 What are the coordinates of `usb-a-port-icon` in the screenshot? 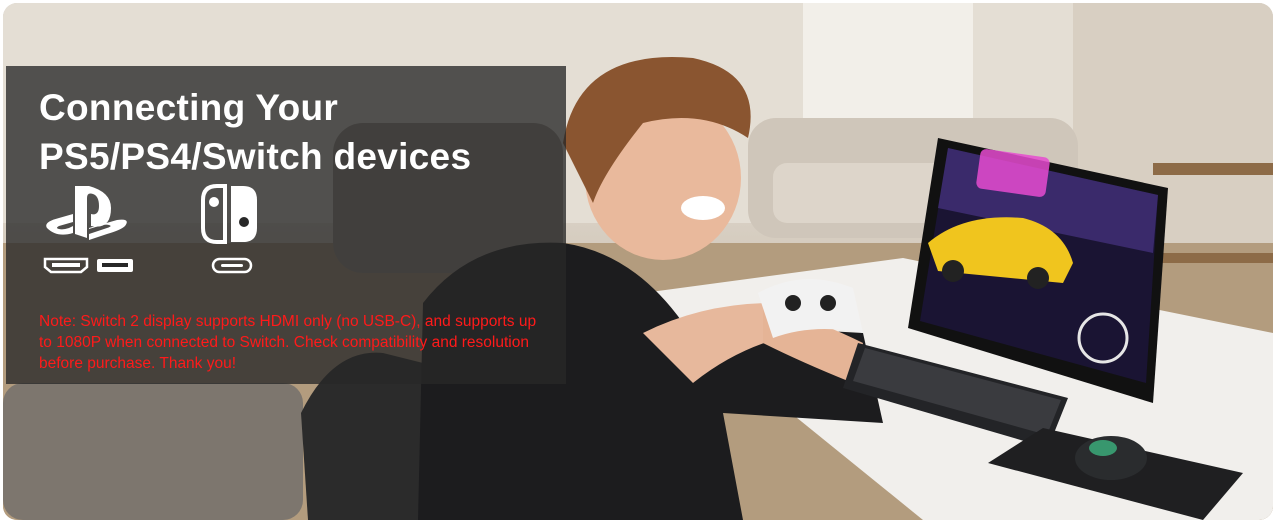 It's located at (115, 265).